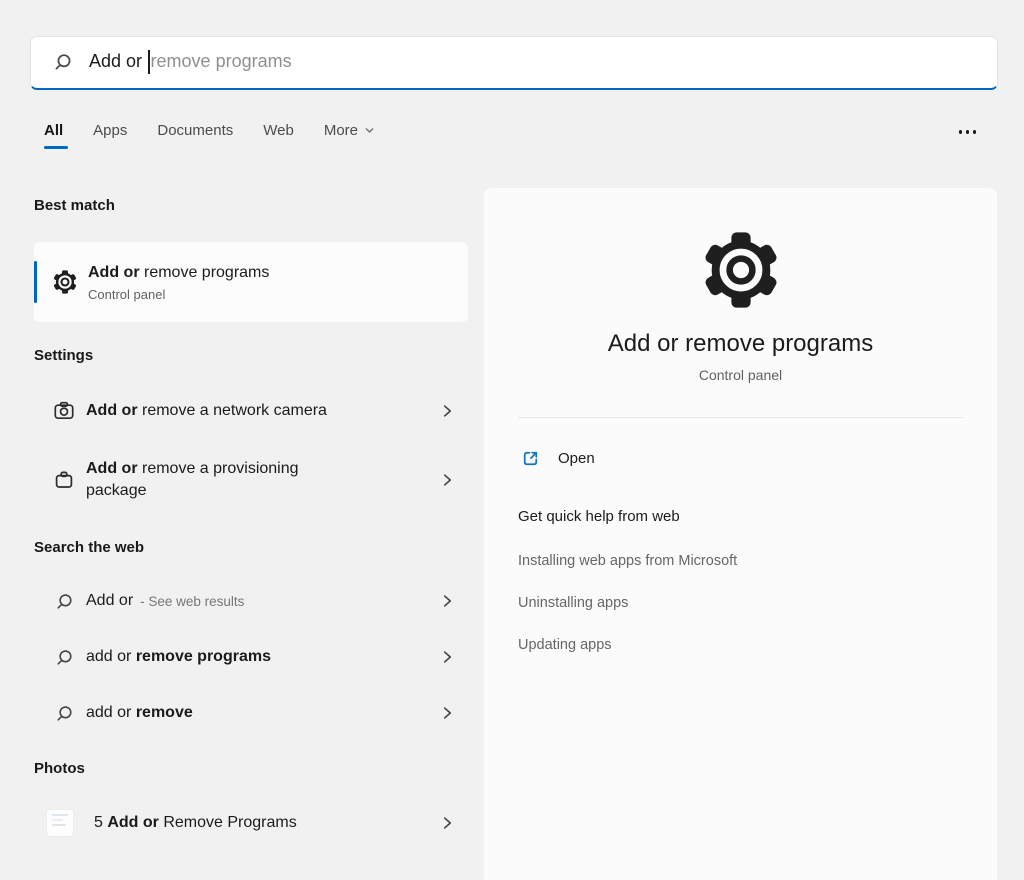 The height and width of the screenshot is (880, 1024). What do you see at coordinates (110, 600) in the screenshot?
I see `web-query-text: Add or` at bounding box center [110, 600].